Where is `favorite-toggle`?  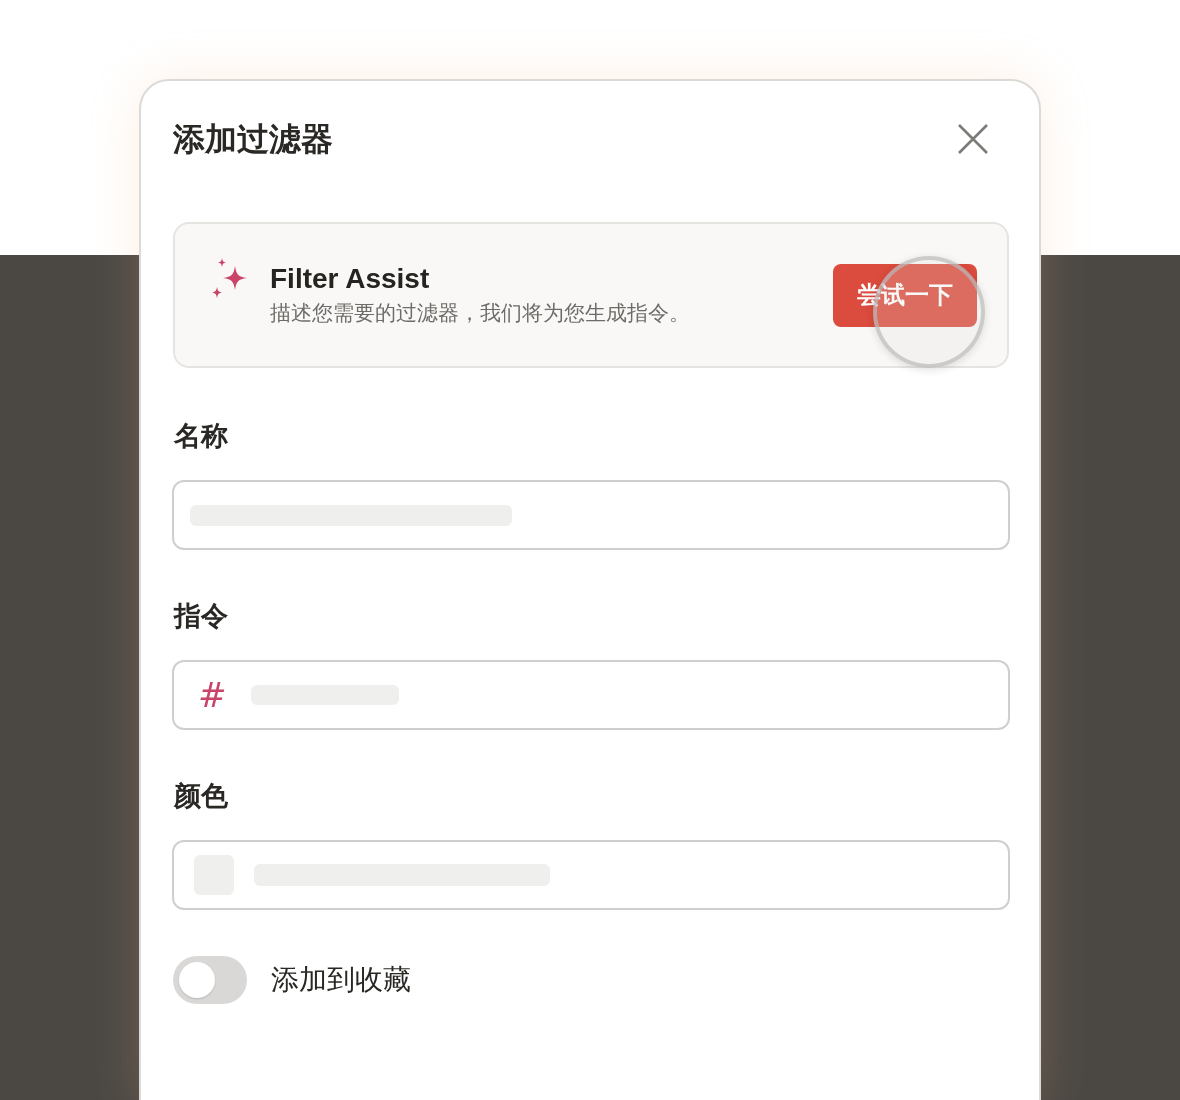 favorite-toggle is located at coordinates (210, 980).